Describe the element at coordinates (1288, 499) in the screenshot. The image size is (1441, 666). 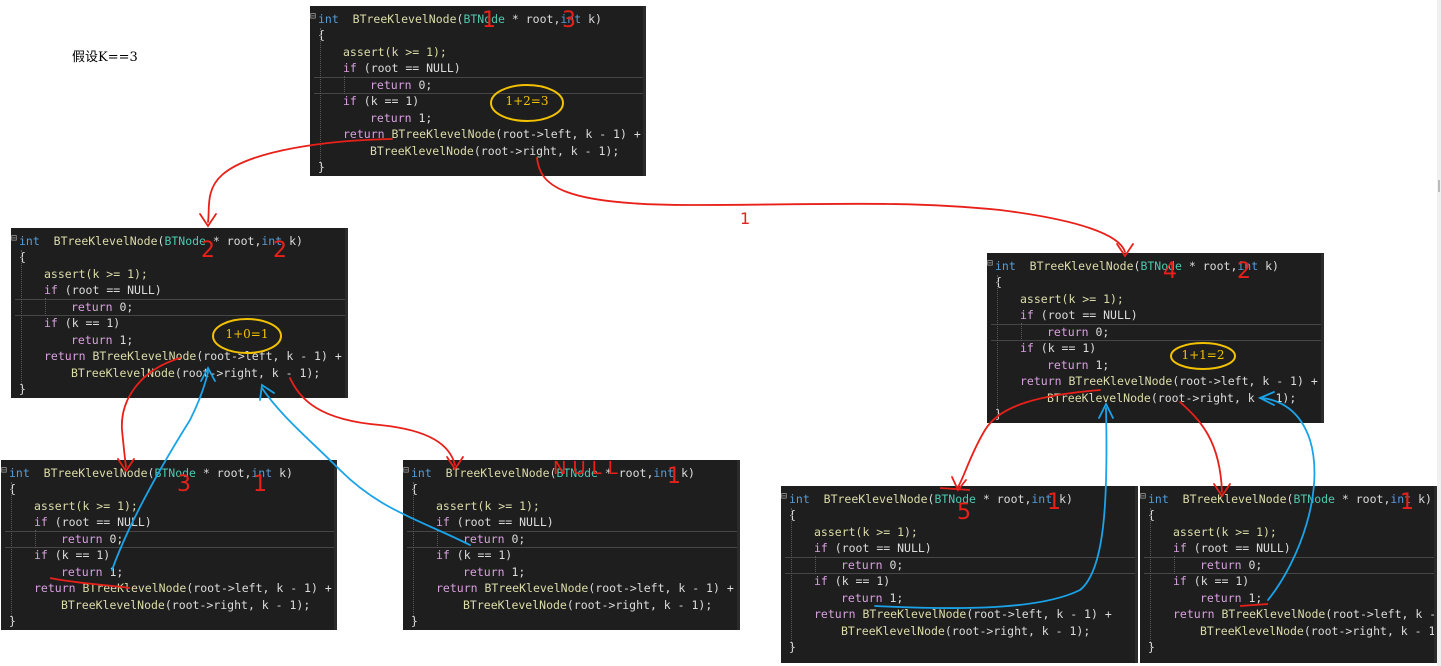
I see `return-arrow-rr-to-right` at that location.